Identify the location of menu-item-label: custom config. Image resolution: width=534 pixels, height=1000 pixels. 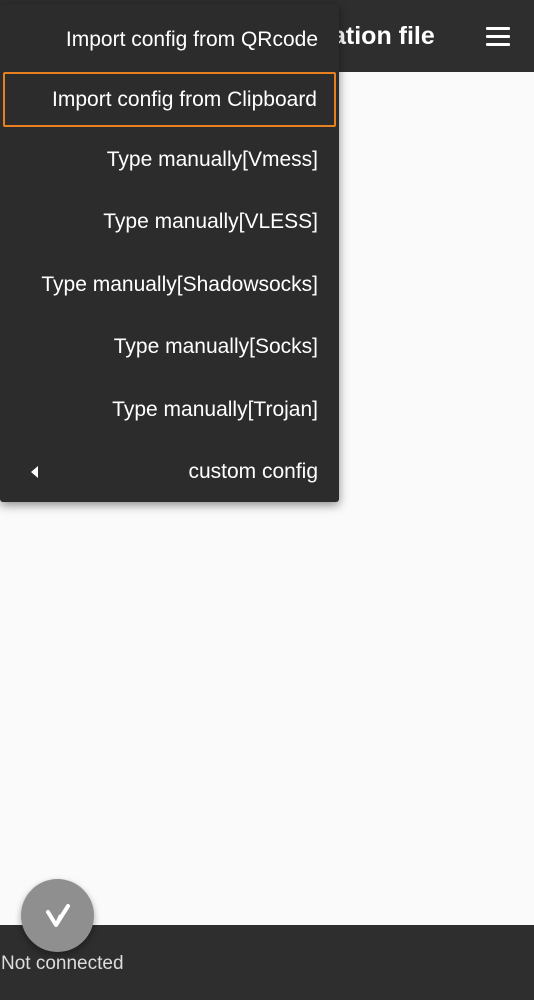
(253, 471).